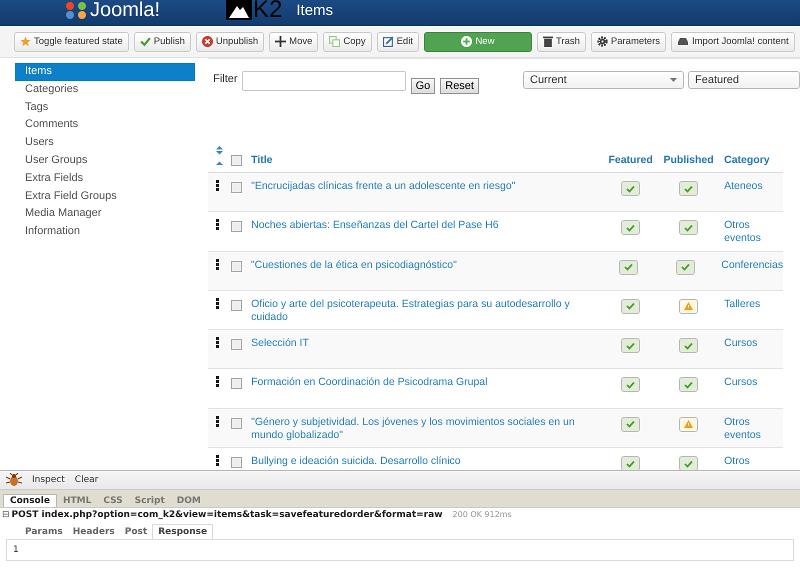 This screenshot has height=588, width=800. Describe the element at coordinates (105, 143) in the screenshot. I see `sidebar-item: Users` at that location.